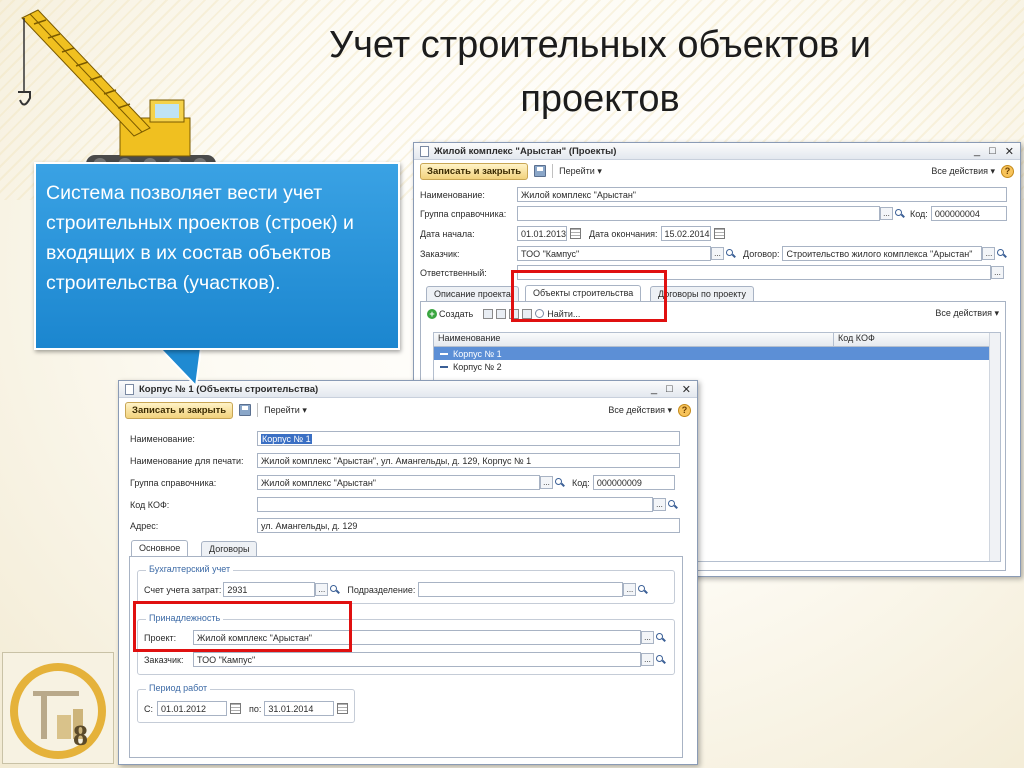 The image size is (1024, 768). I want to click on group-label: Группа справочника:, so click(463, 213).